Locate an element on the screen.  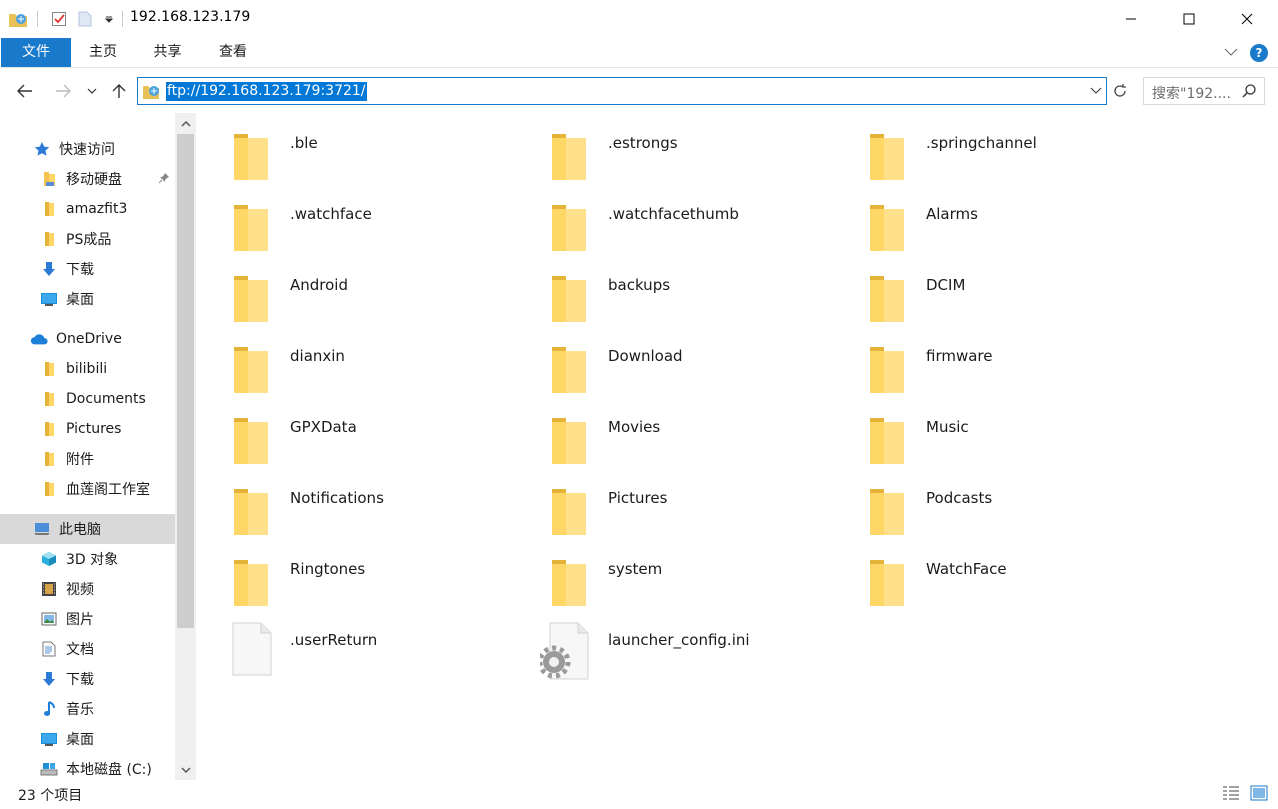
tab-file: 文件 is located at coordinates (36, 52).